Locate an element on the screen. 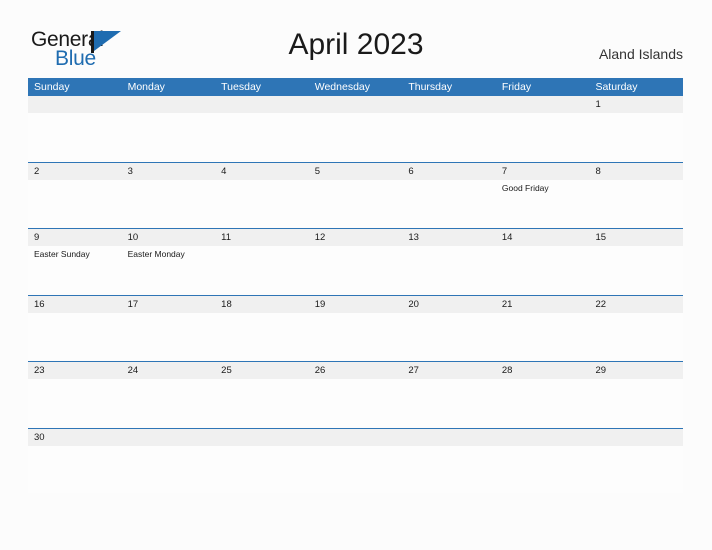  day-number: 22 is located at coordinates (636, 304).